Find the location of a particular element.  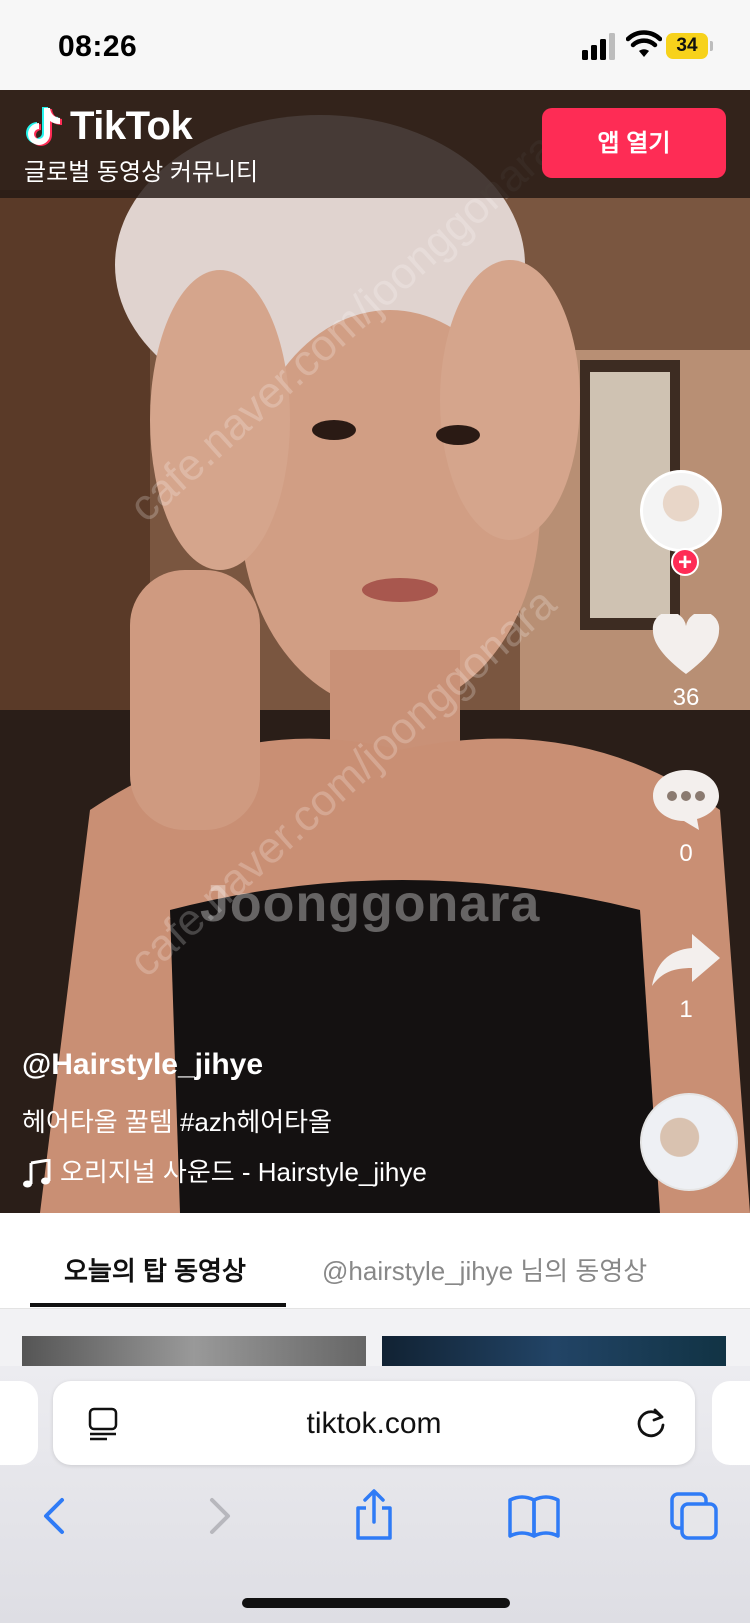

active-tab-indicator is located at coordinates (158, 1305).